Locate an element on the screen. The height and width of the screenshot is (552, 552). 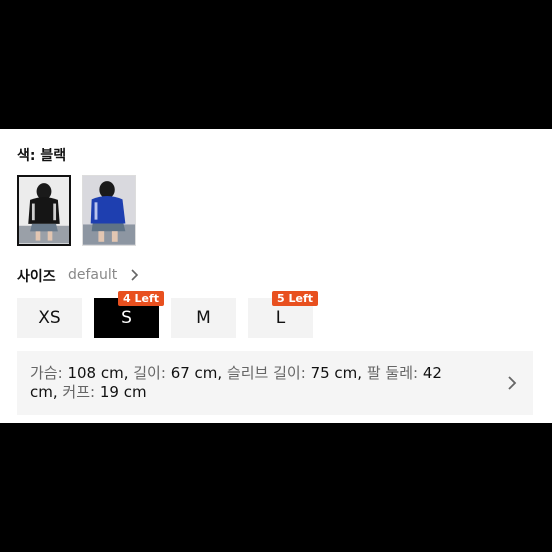
cuff-label: 커프: is located at coordinates (79, 392).